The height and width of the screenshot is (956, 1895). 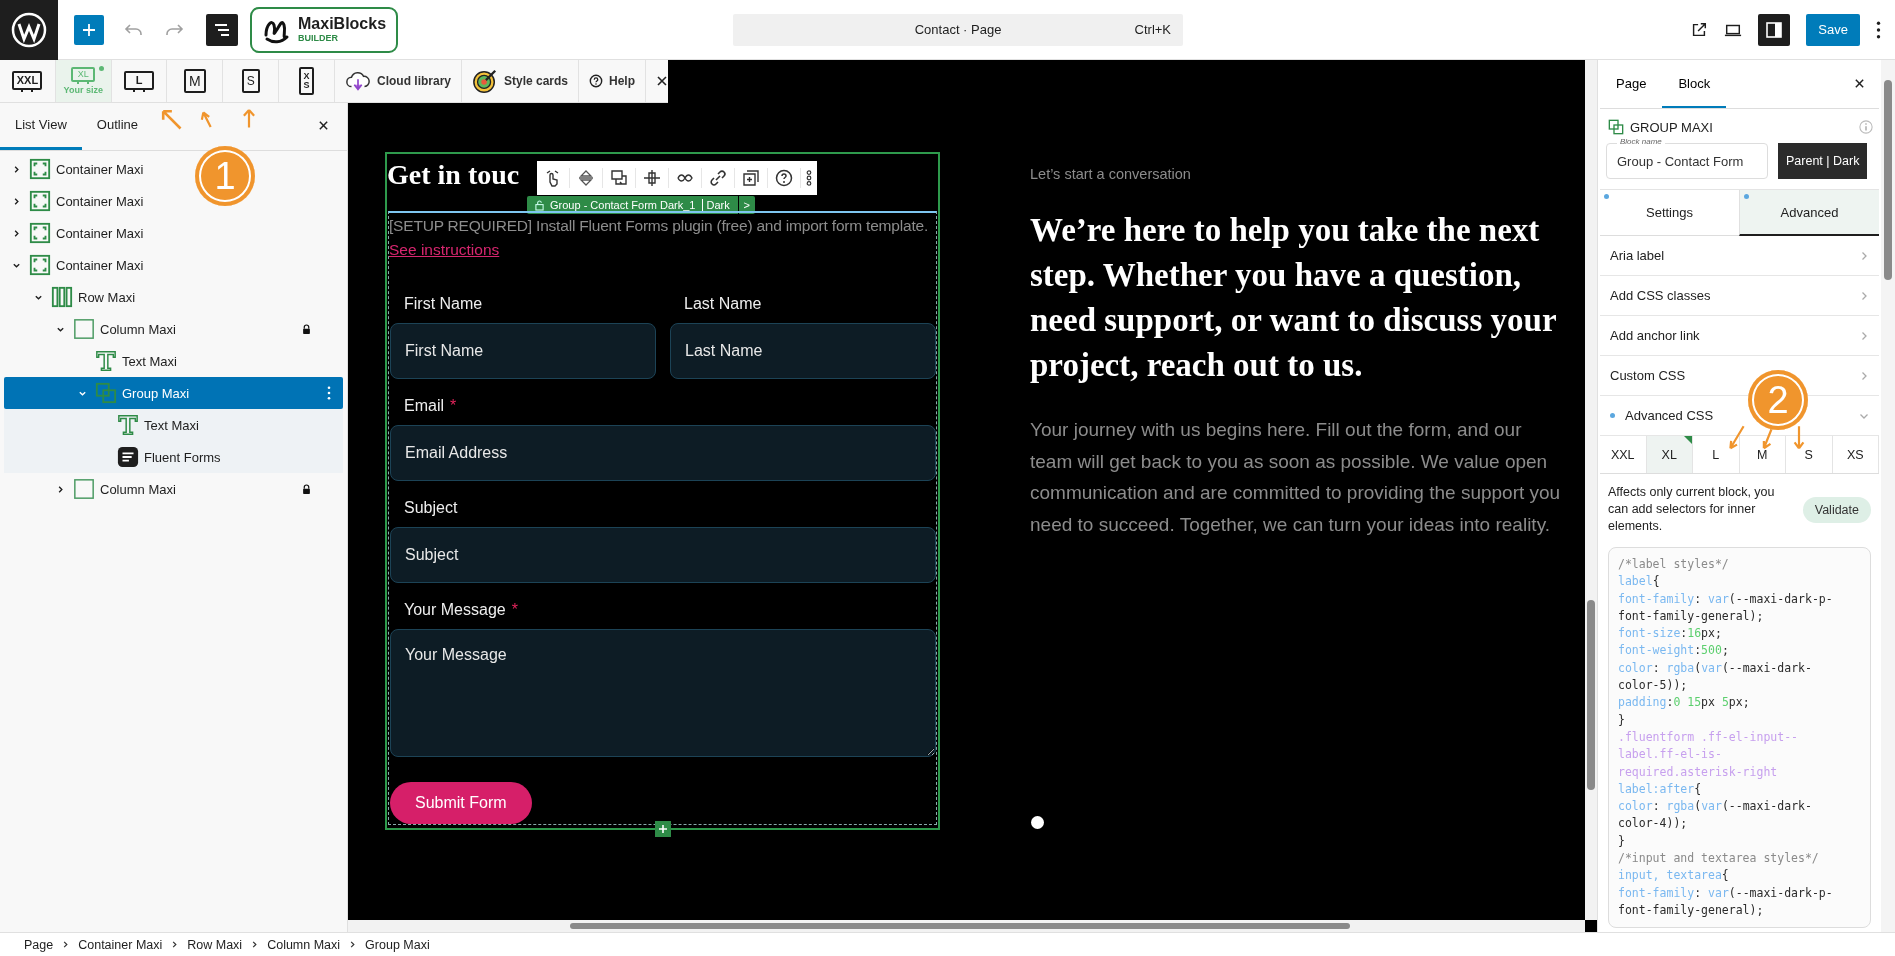 What do you see at coordinates (251, 81) in the screenshot?
I see `device-size-button: S` at bounding box center [251, 81].